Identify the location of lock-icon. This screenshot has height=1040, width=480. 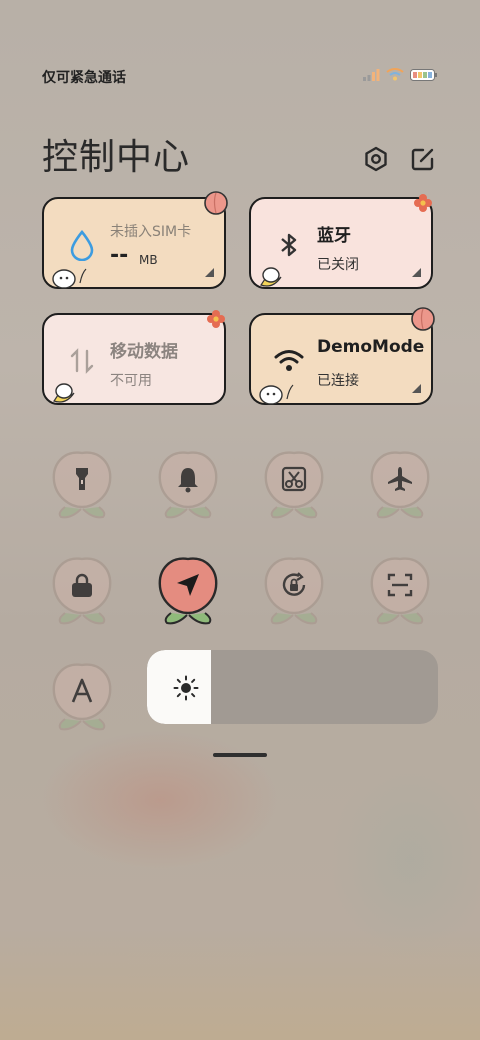
(82, 585).